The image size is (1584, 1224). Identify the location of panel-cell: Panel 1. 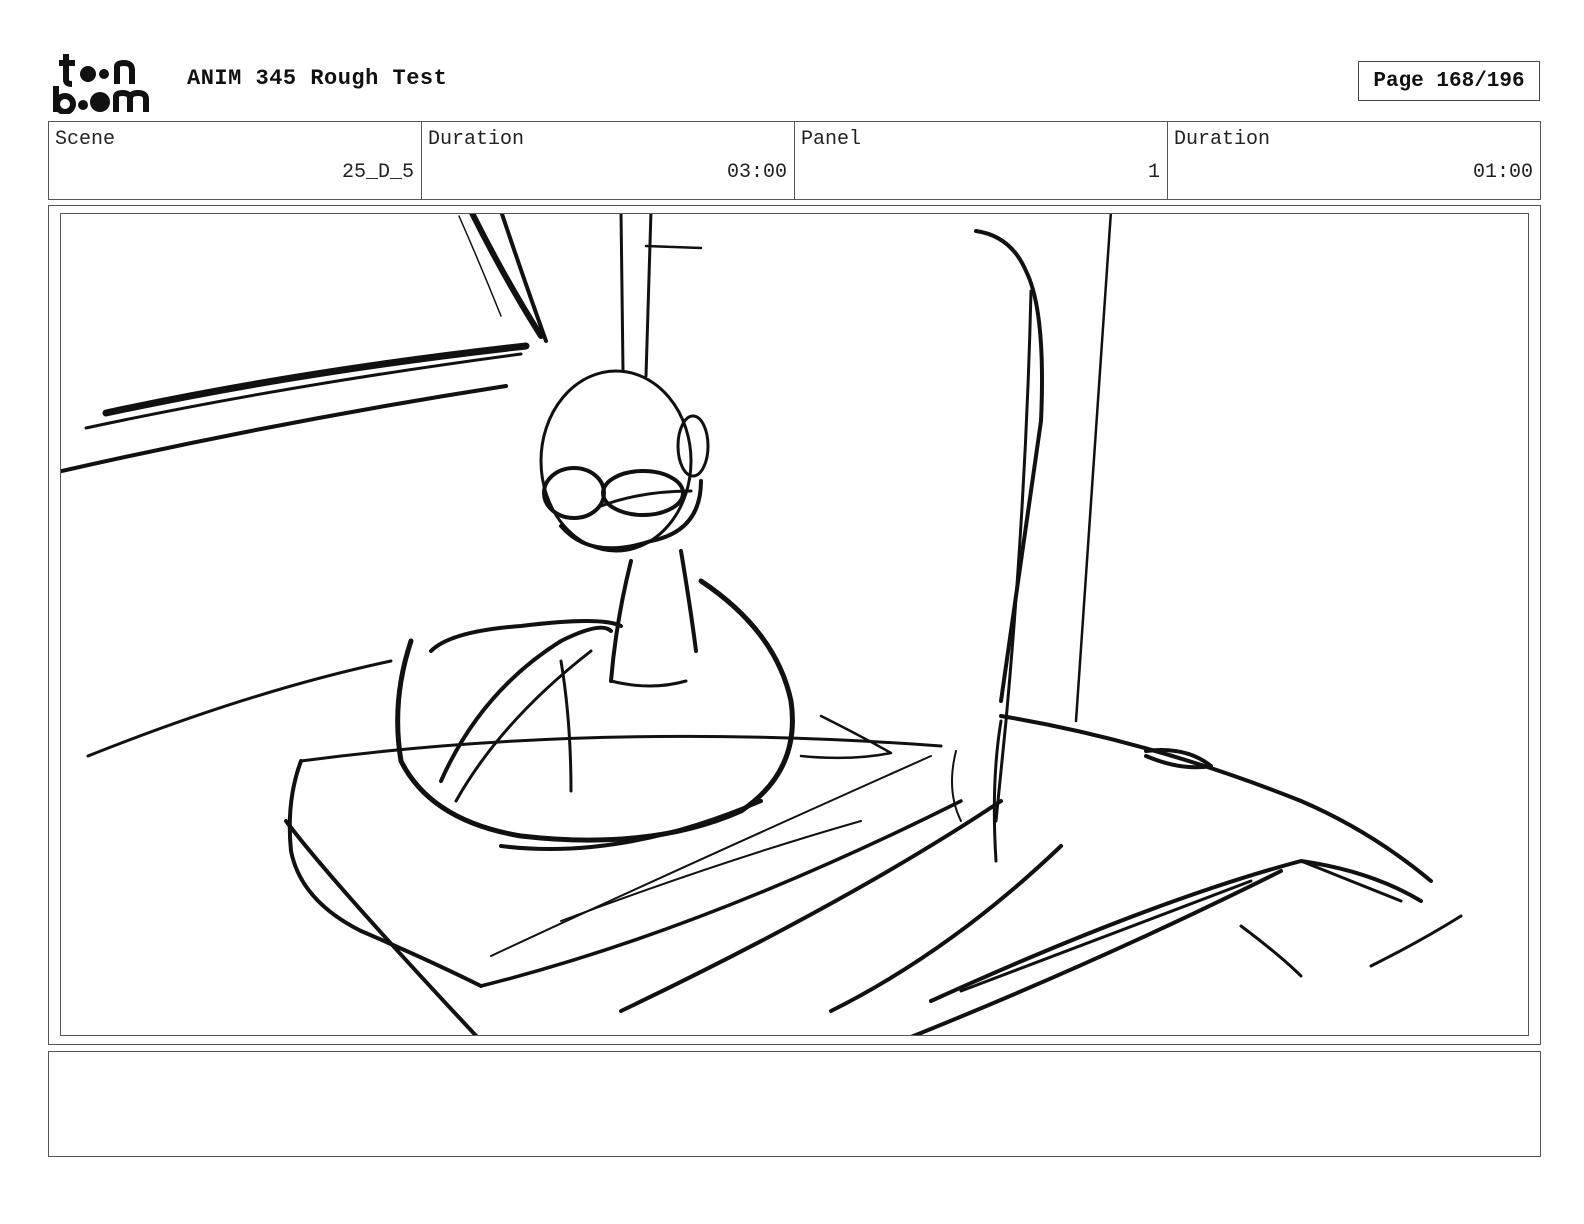
(981, 160).